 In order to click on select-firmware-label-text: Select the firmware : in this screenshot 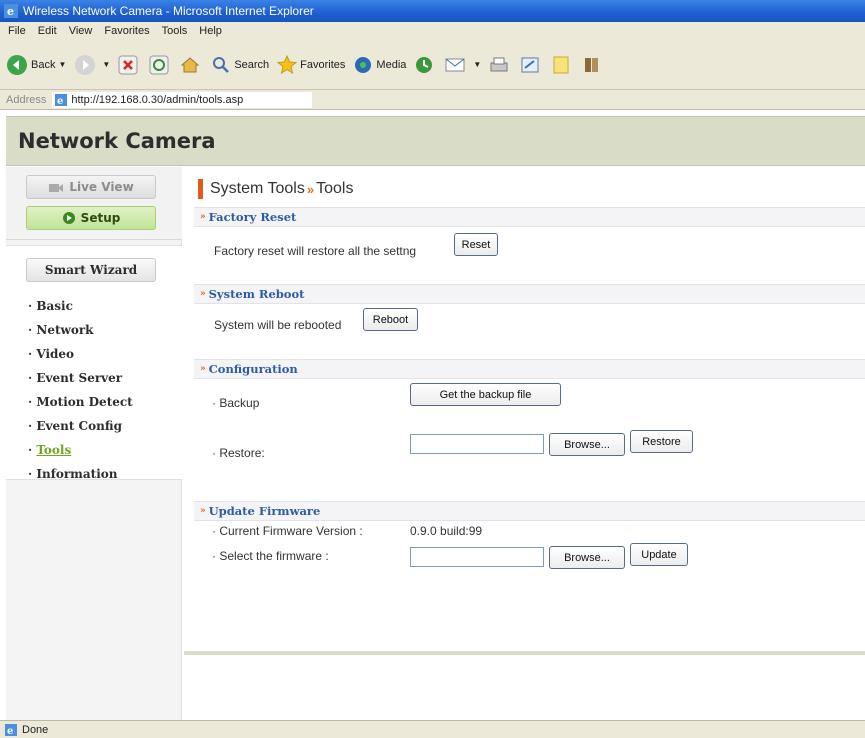, I will do `click(274, 556)`.